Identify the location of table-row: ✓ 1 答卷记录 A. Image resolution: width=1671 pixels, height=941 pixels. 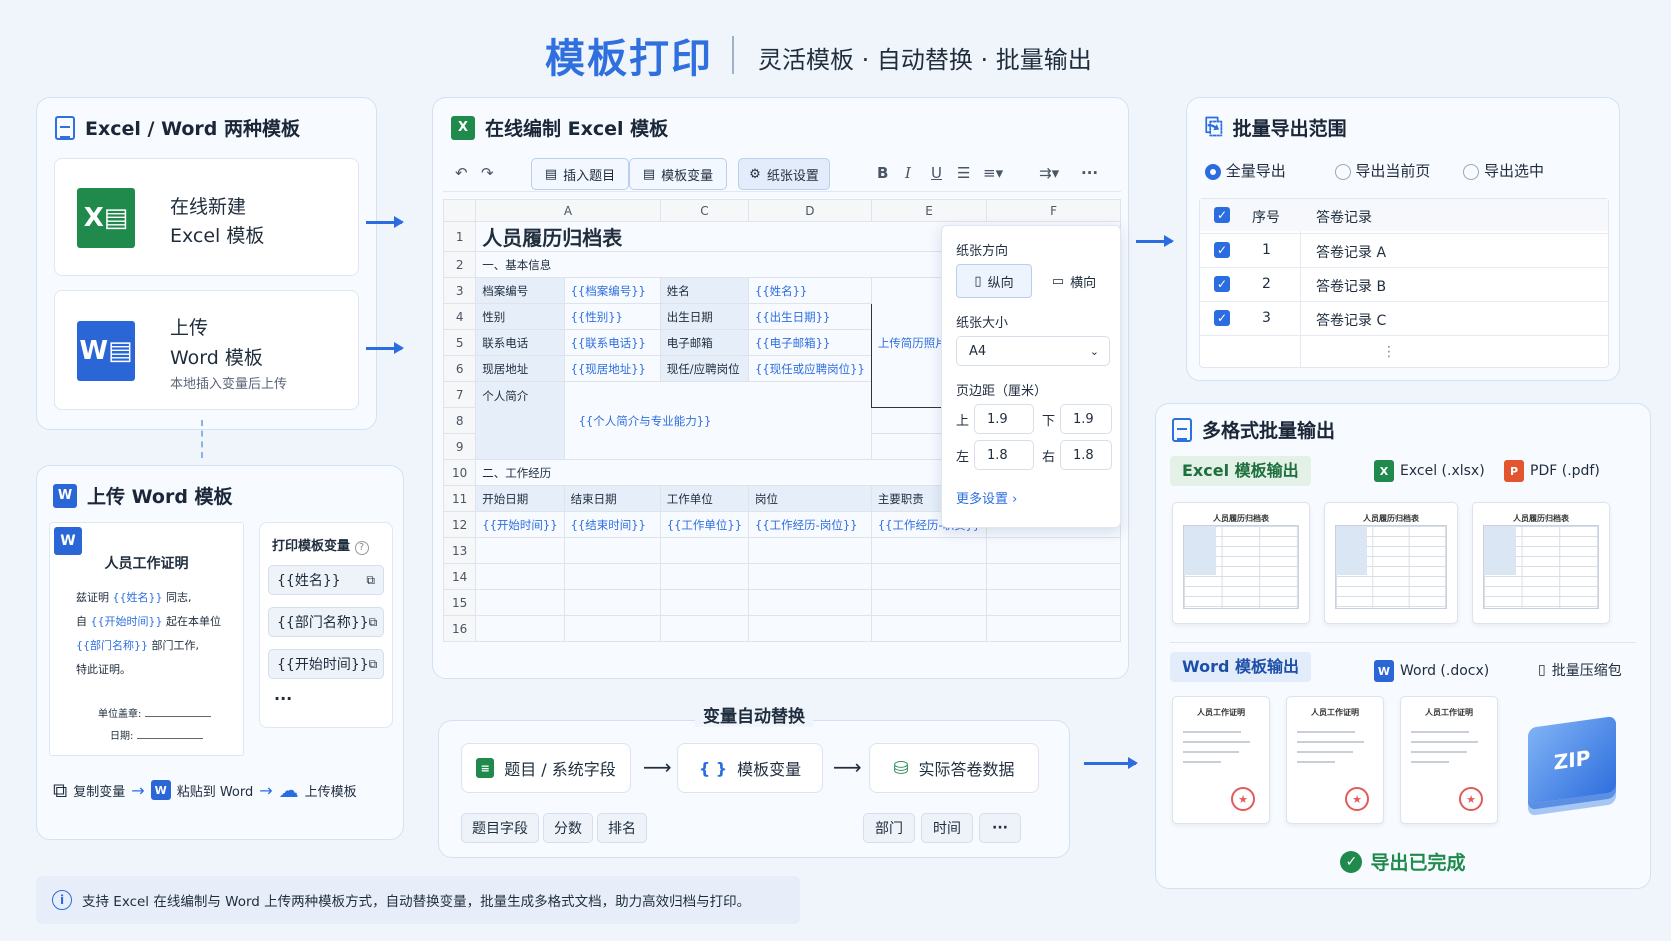
(1404, 249).